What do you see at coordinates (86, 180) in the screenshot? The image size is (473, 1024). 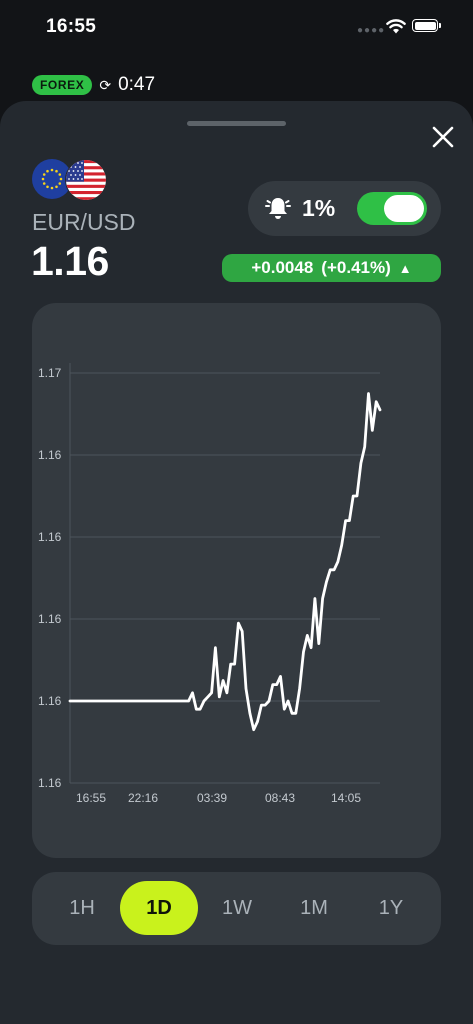 I see `us-flag-icon` at bounding box center [86, 180].